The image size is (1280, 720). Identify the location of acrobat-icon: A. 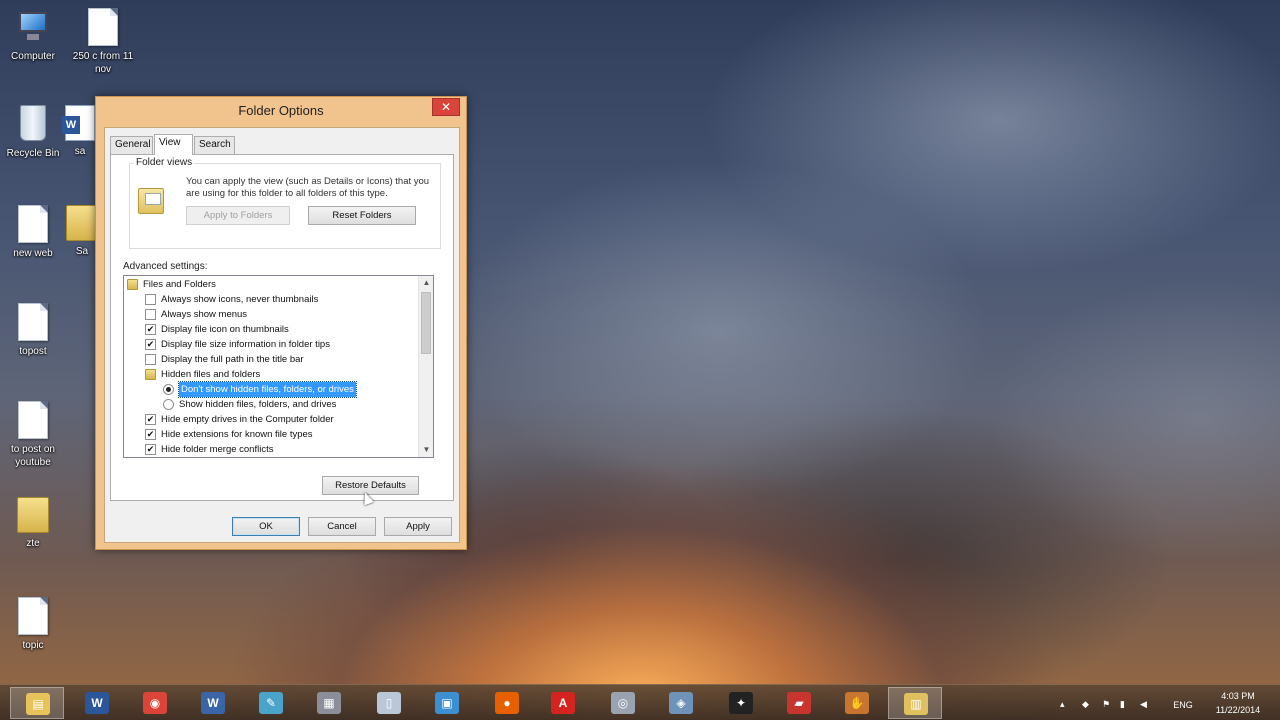
(563, 703).